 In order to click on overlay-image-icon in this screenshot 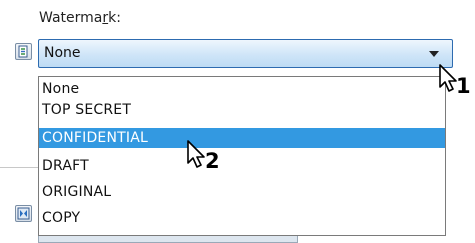, I will do `click(23, 213)`.